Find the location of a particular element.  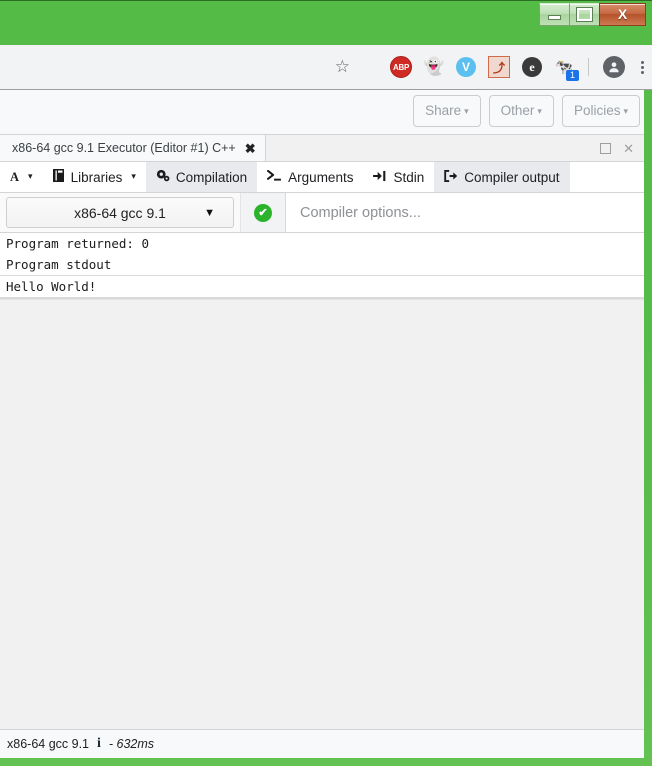

avatar is located at coordinates (614, 67).